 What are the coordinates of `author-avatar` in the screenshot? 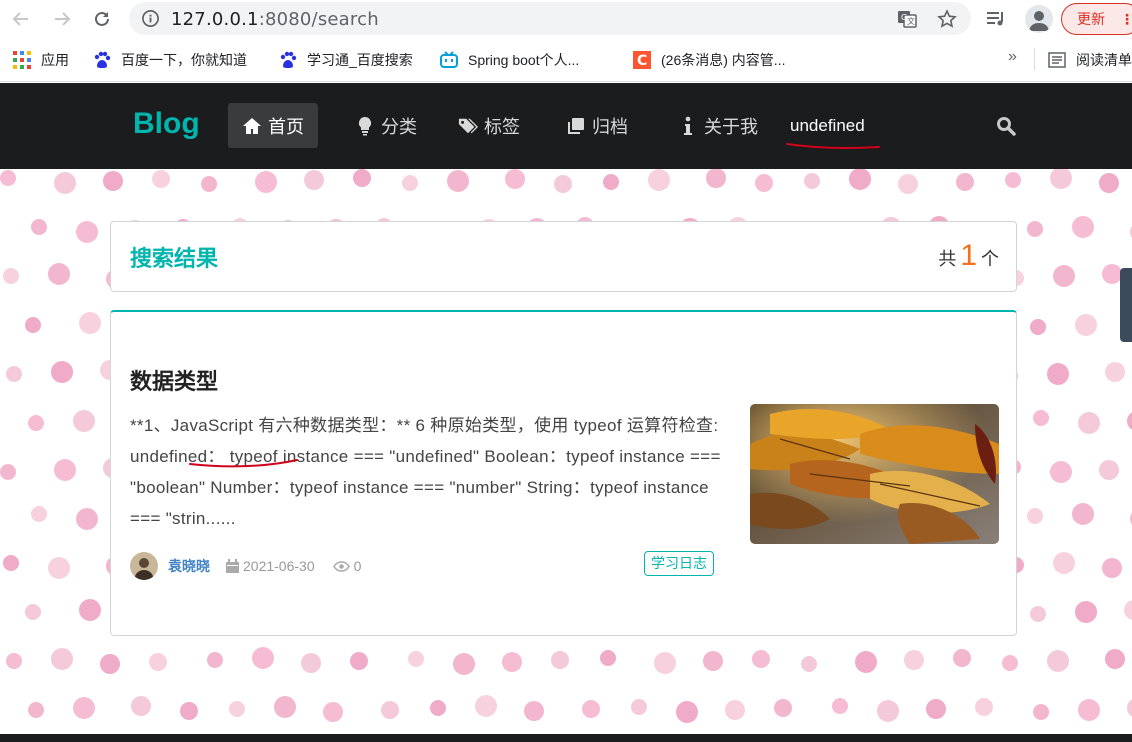 It's located at (144, 566).